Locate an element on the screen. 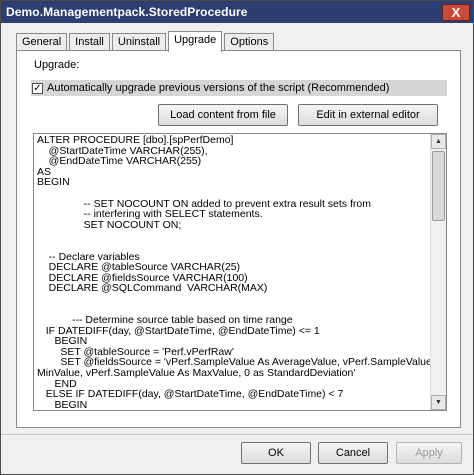  window-title: Demo.Managementpack.StoredProcedure is located at coordinates (127, 12).